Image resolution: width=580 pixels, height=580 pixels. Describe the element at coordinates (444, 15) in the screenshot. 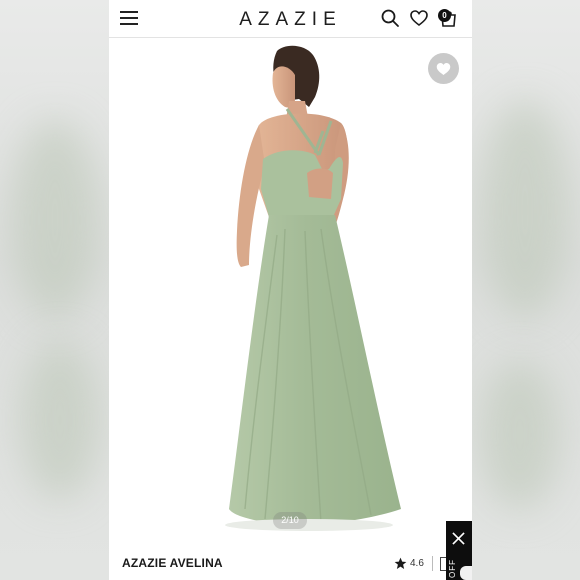

I see `cart-count-badge: 0` at that location.